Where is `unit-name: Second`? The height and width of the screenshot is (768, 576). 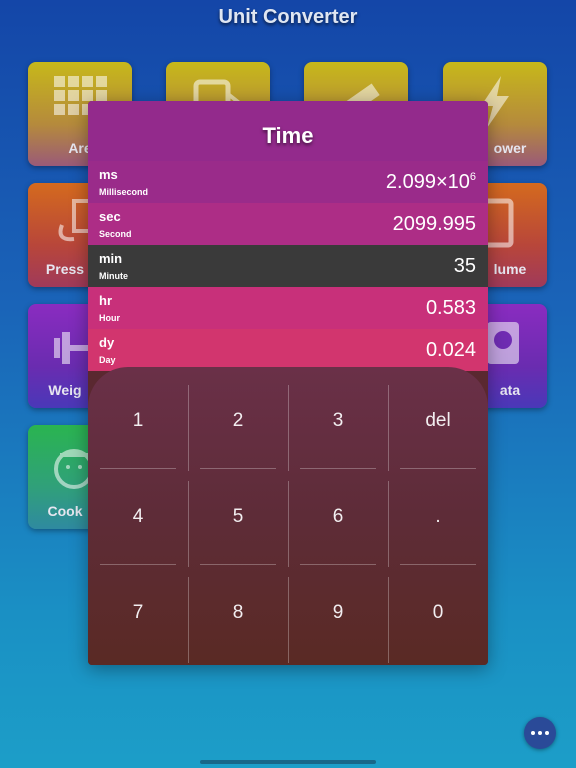
unit-name: Second is located at coordinates (115, 234).